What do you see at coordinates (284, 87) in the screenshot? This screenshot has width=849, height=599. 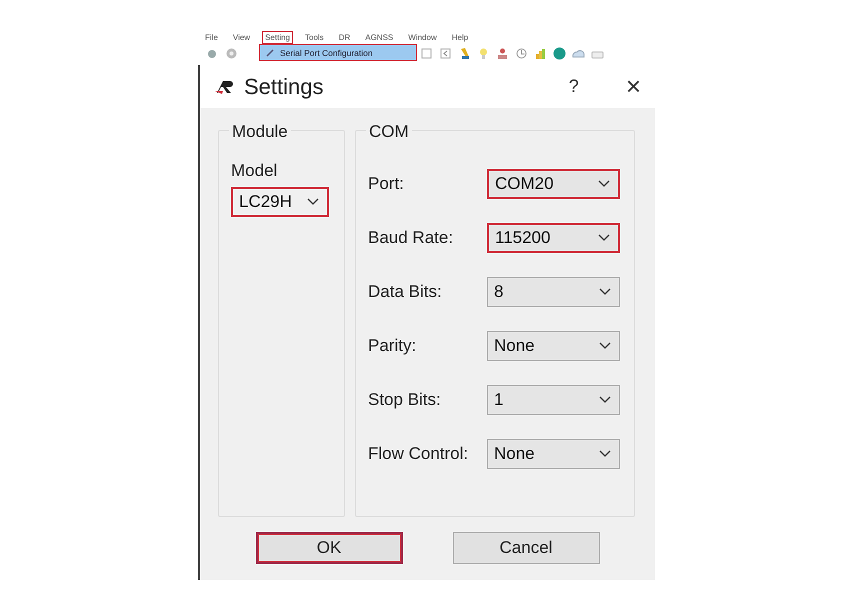 I see `dialog-title: Settings` at bounding box center [284, 87].